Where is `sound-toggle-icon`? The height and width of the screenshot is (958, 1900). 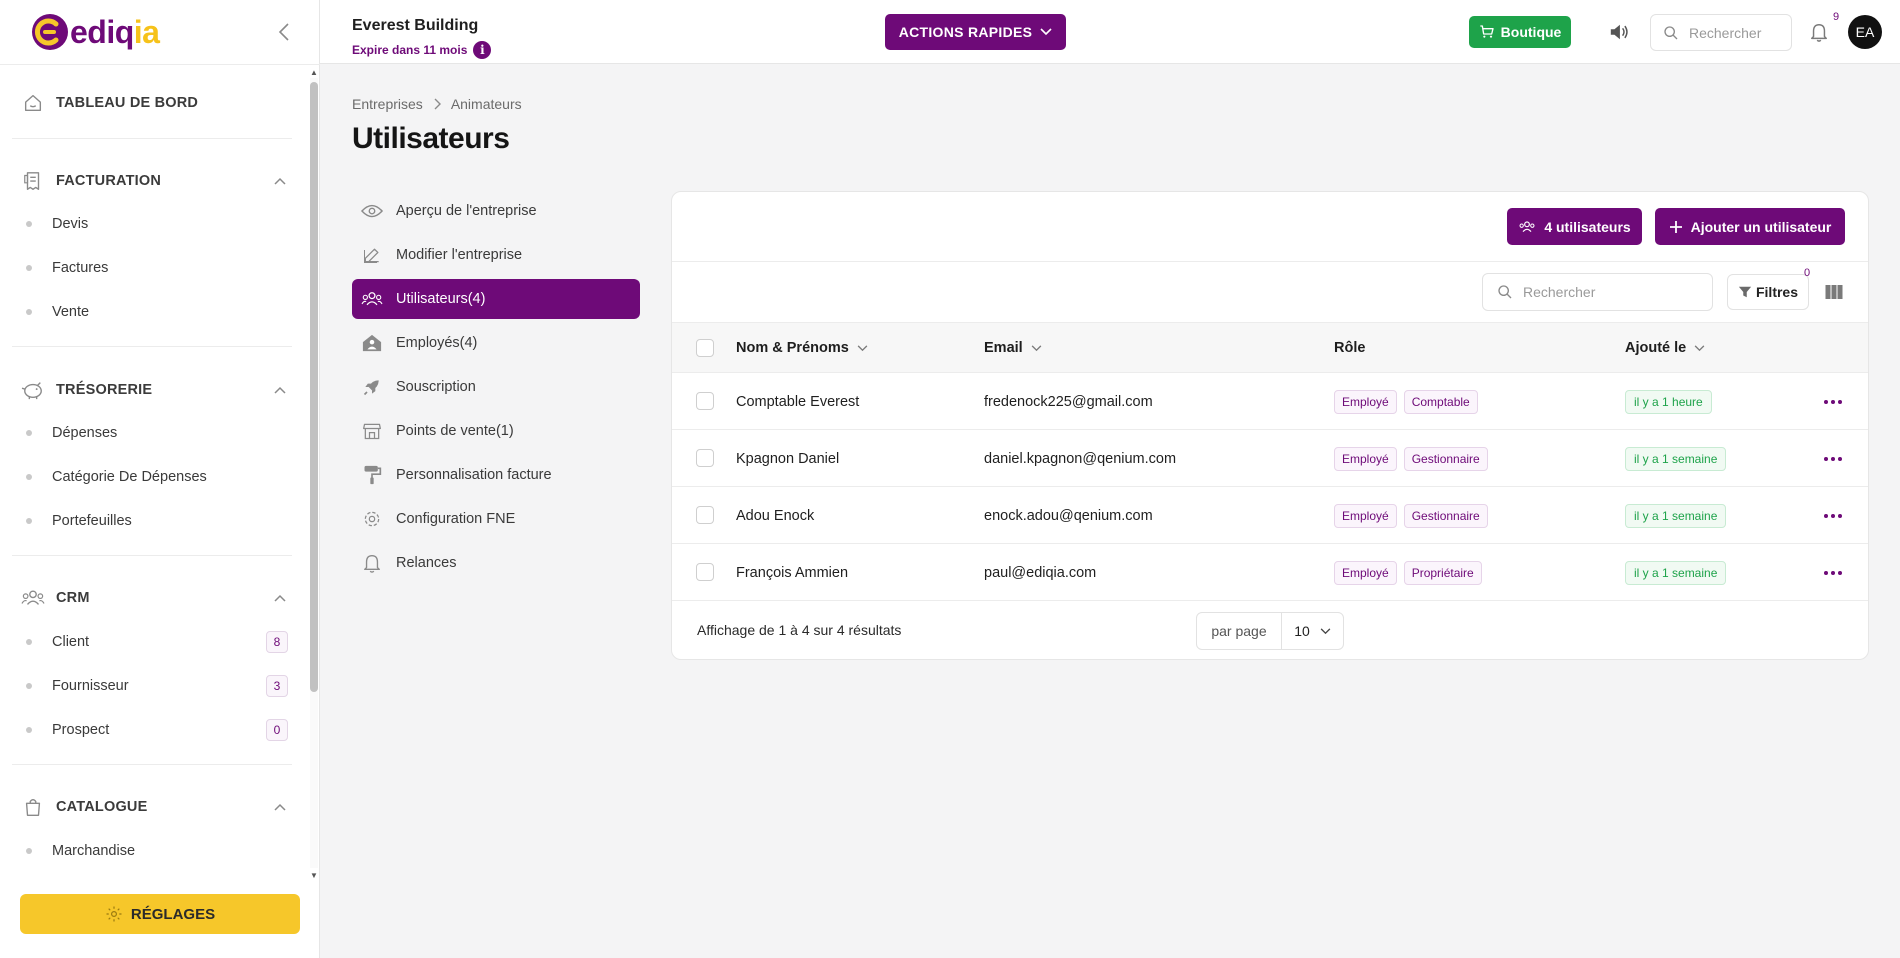 sound-toggle-icon is located at coordinates (1619, 32).